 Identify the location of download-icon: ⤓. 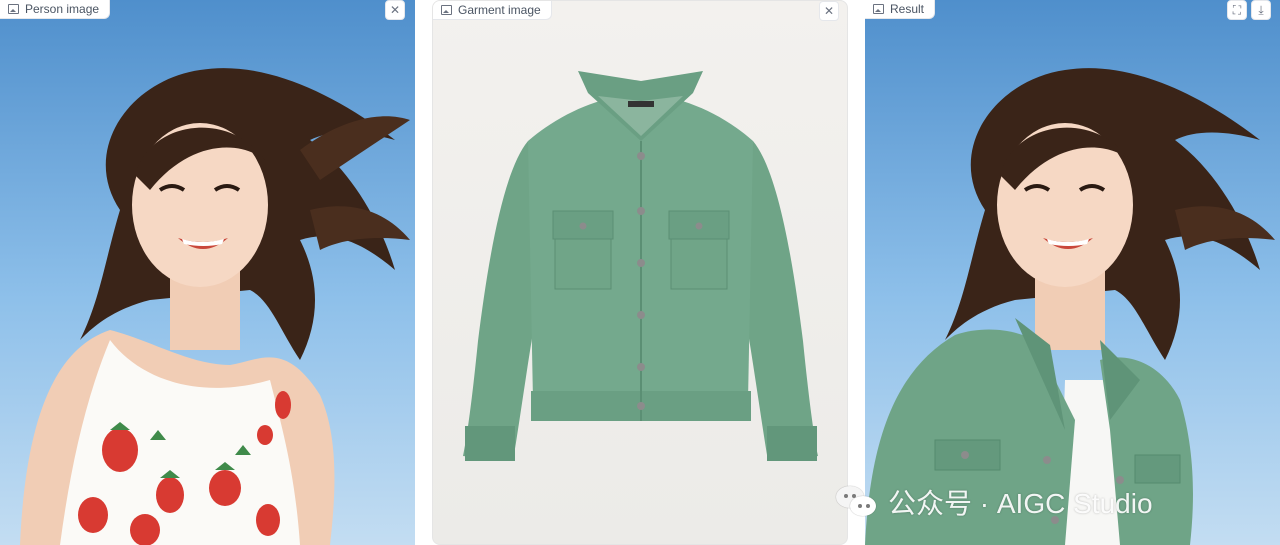
(1261, 9).